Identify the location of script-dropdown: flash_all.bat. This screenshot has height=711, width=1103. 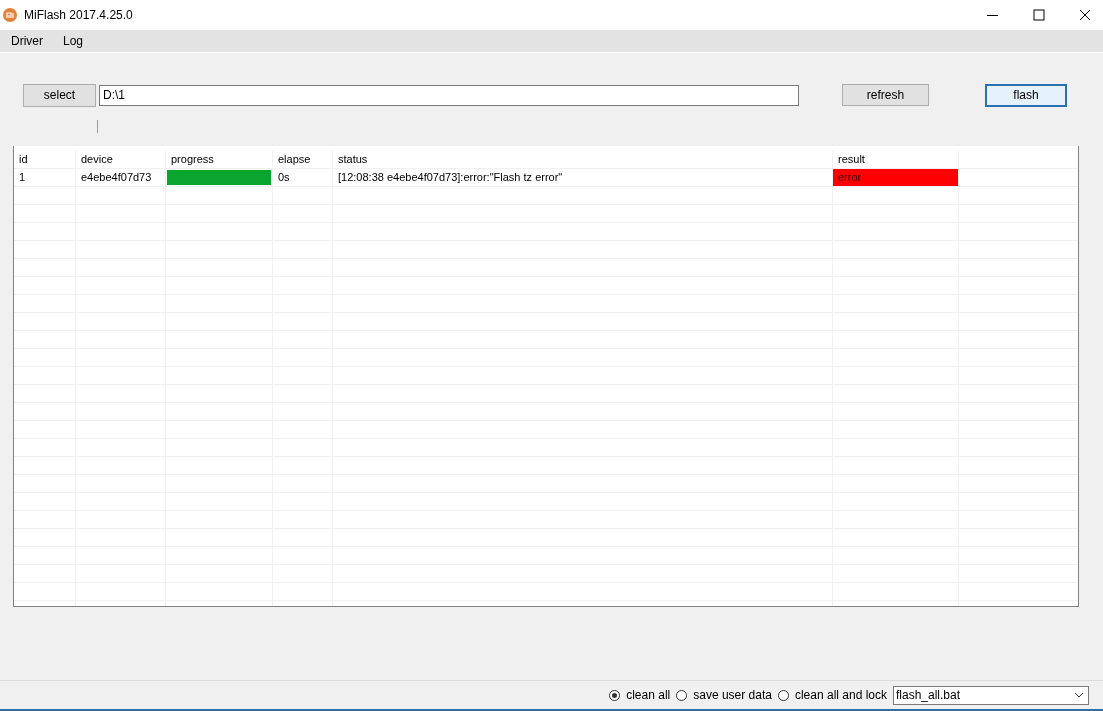
(991, 695).